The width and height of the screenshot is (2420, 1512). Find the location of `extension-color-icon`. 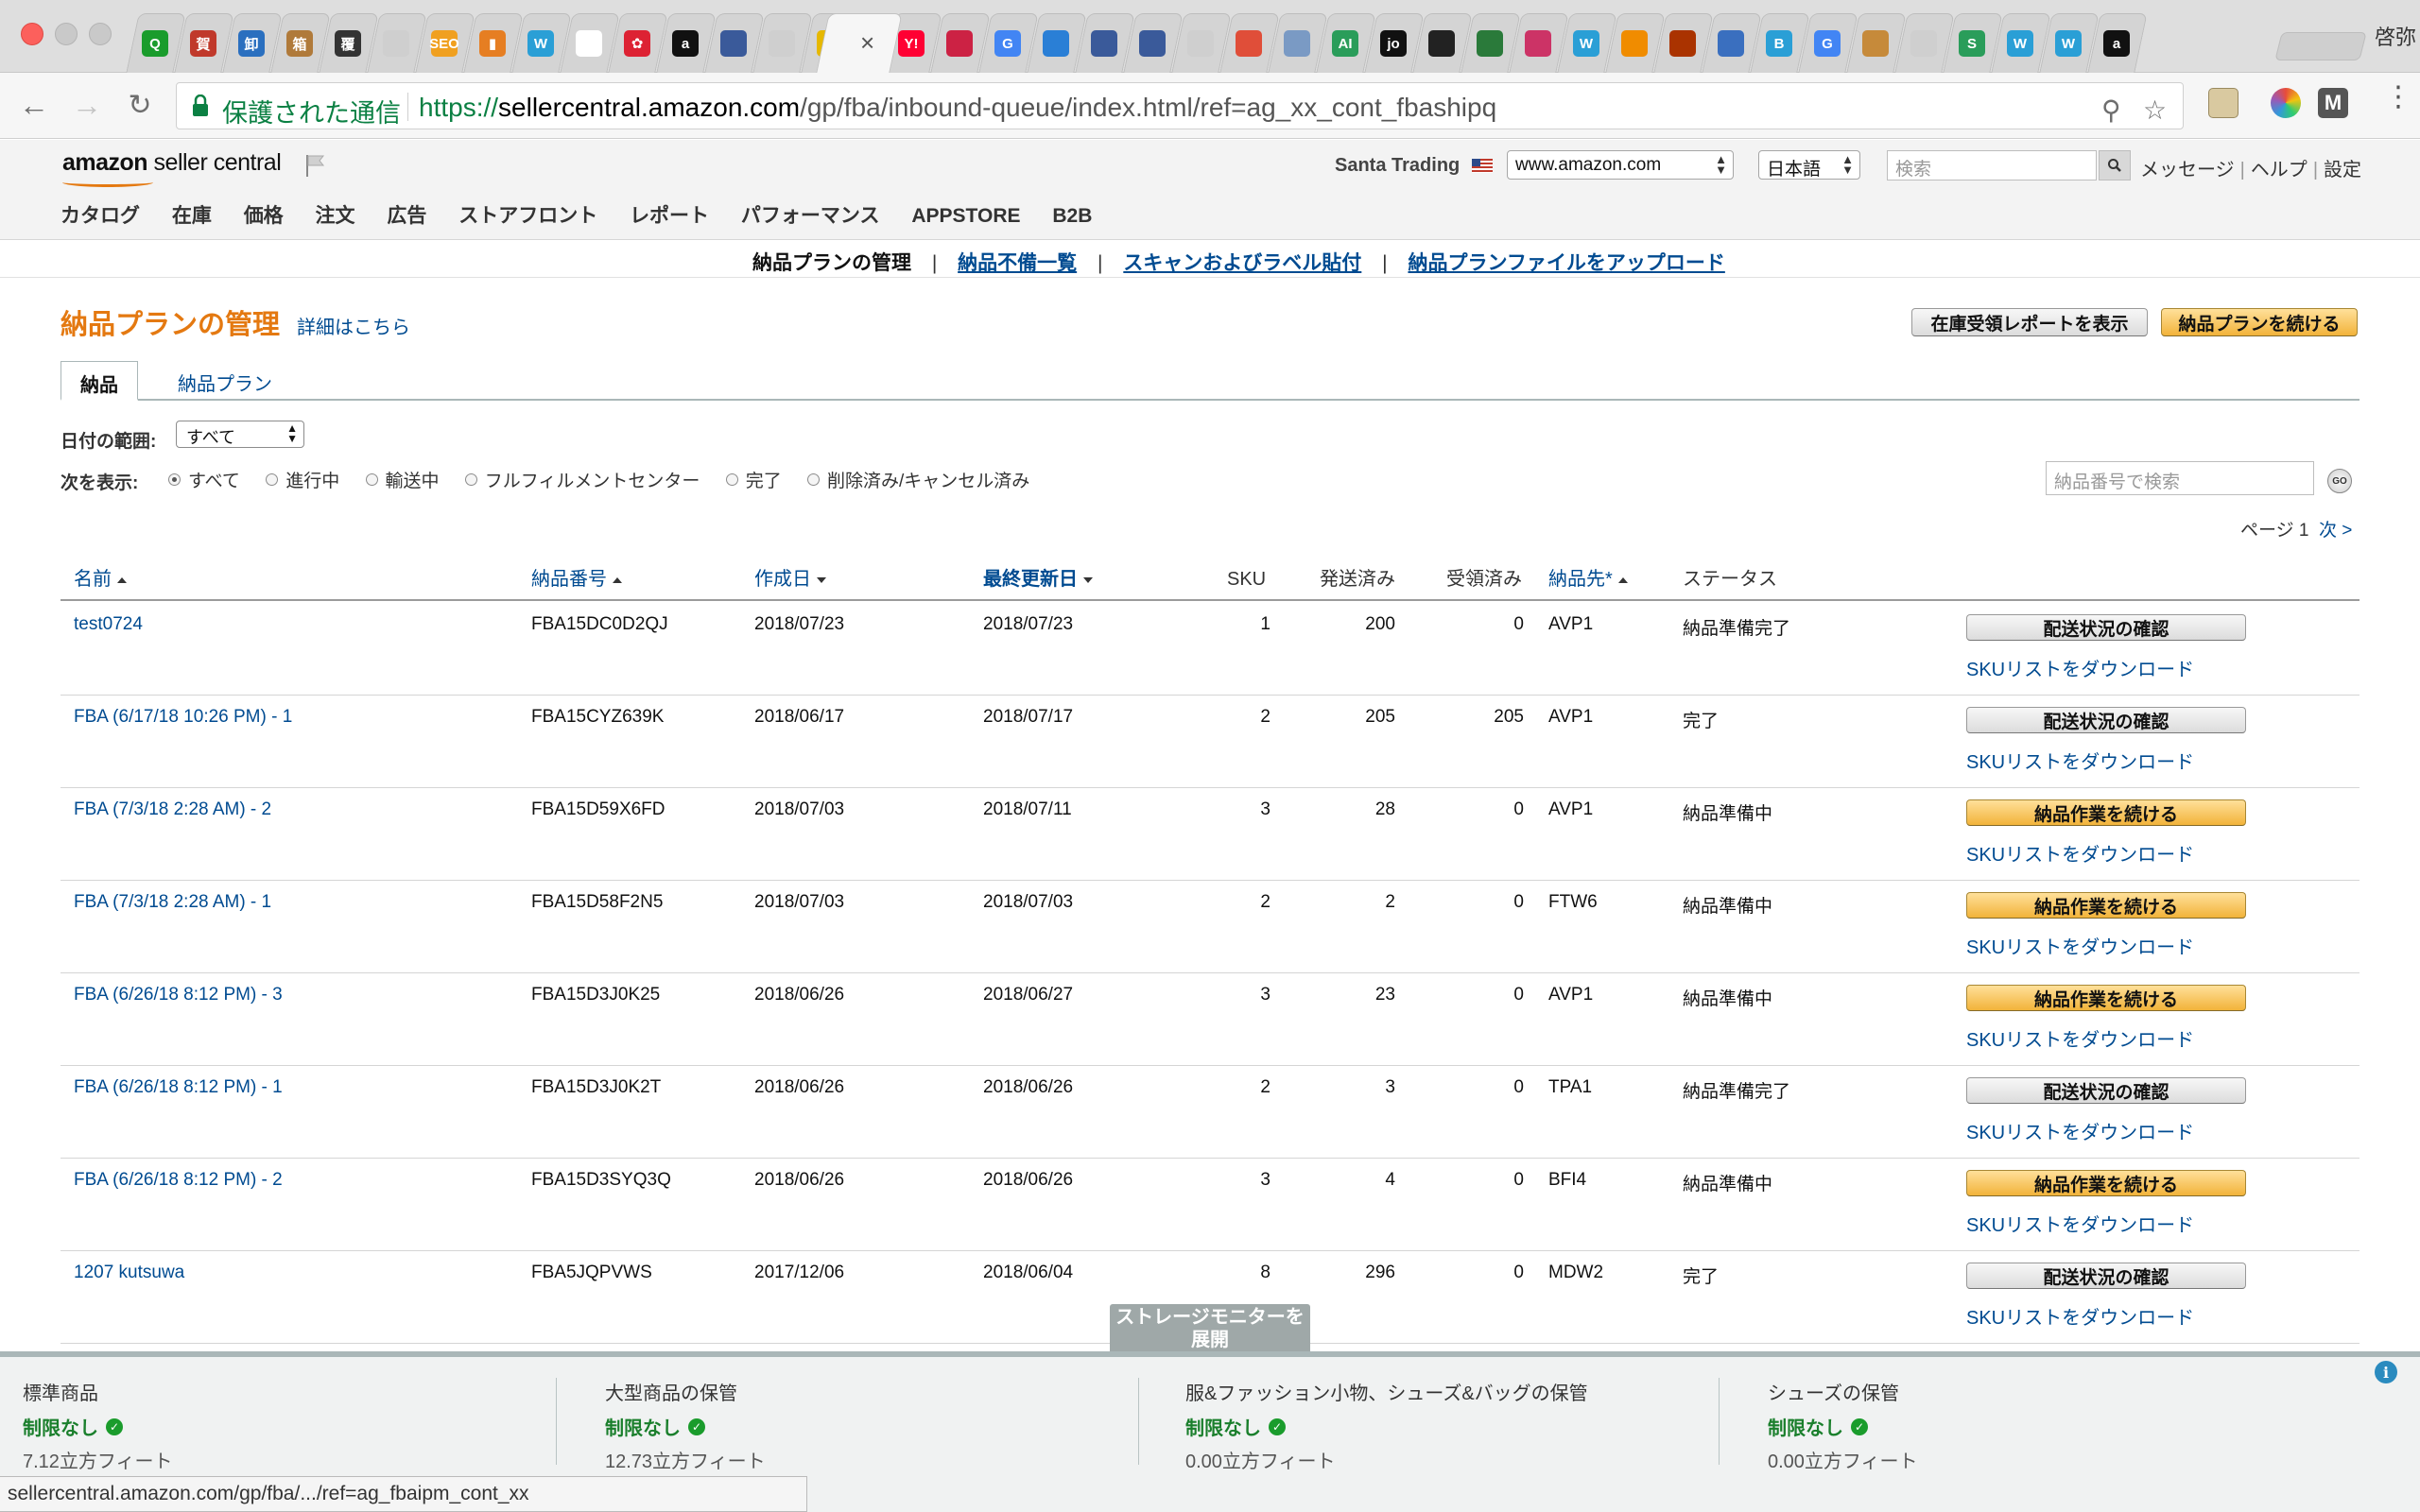

extension-color-icon is located at coordinates (2286, 103).